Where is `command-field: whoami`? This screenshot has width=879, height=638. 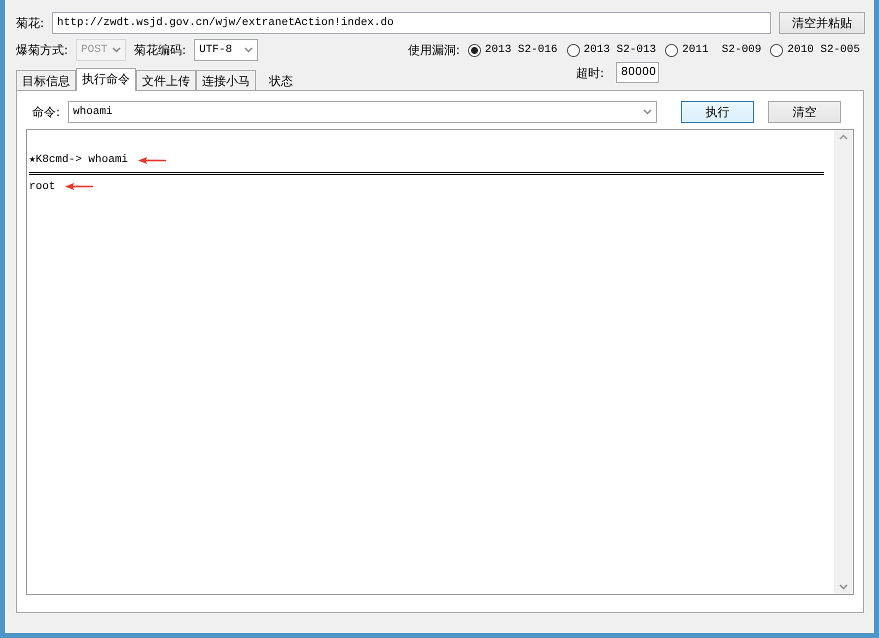 command-field: whoami is located at coordinates (363, 112).